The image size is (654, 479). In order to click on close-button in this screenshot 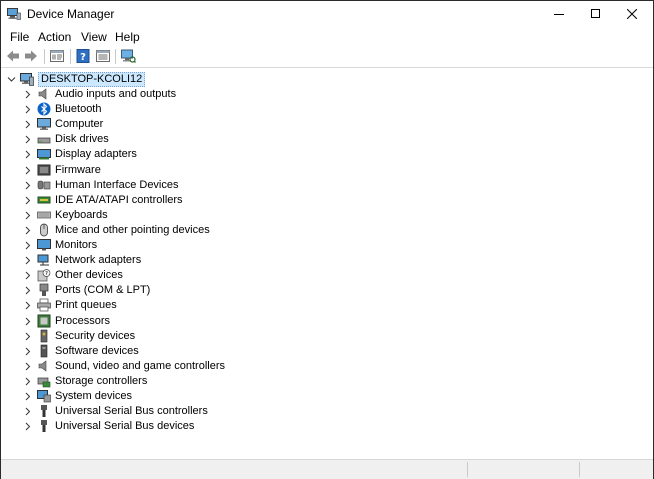, I will do `click(632, 14)`.